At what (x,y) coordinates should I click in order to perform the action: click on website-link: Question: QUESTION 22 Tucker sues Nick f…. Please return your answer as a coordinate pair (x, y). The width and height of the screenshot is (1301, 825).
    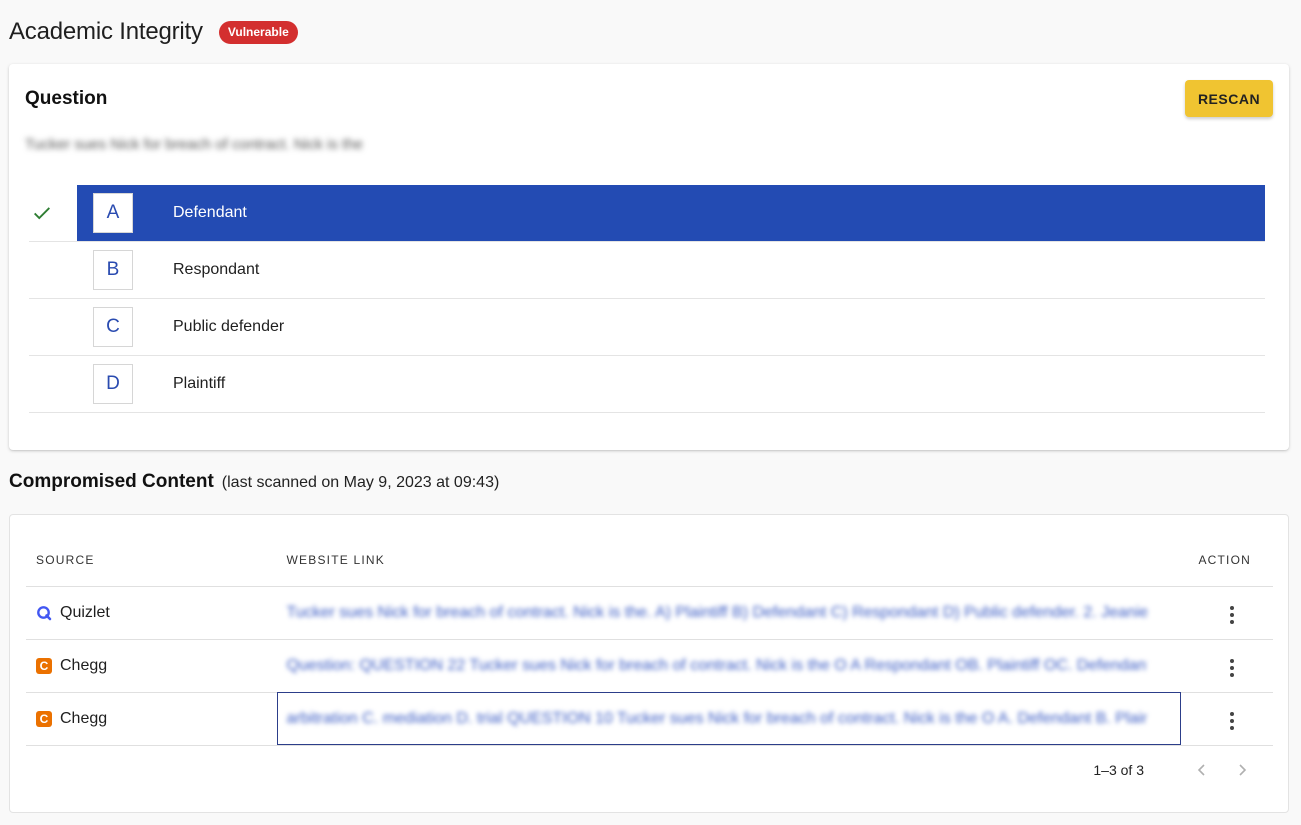
    Looking at the image, I should click on (728, 666).